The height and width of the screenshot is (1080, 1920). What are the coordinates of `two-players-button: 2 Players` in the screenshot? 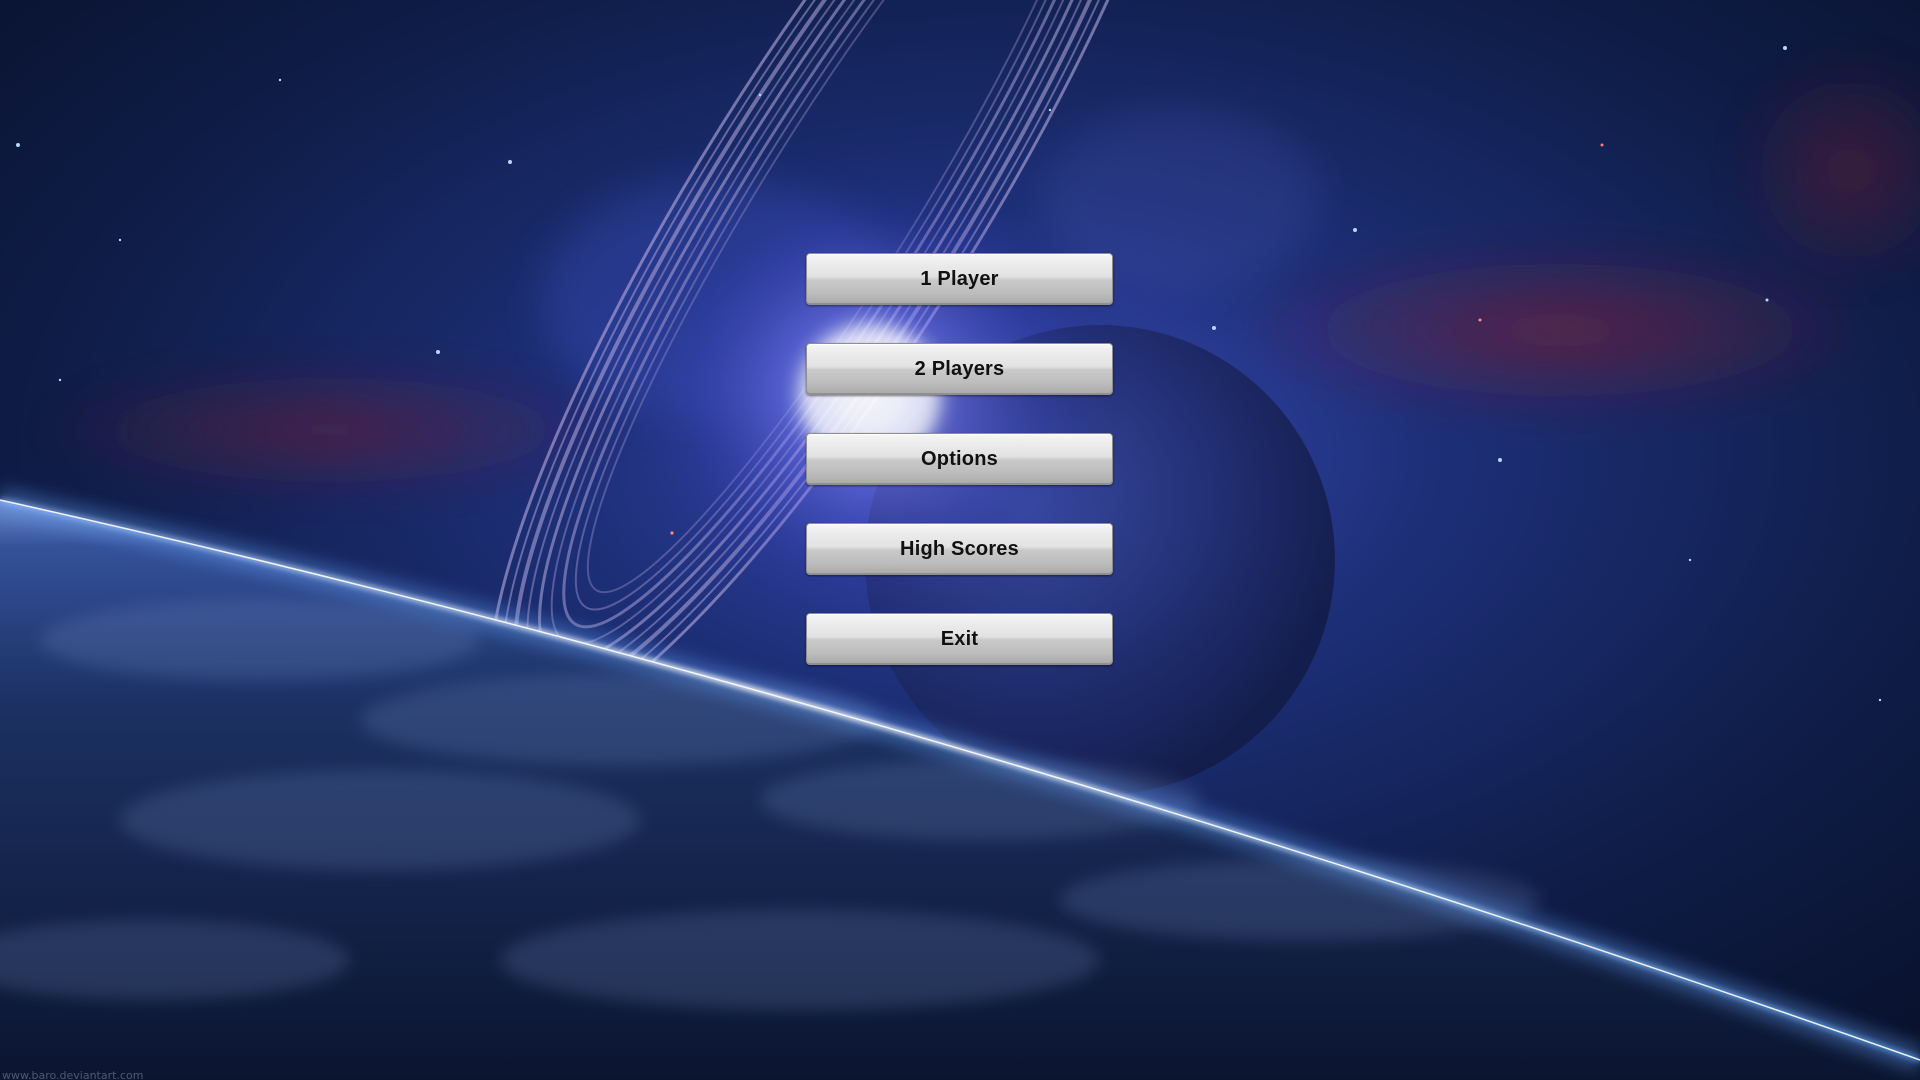 It's located at (959, 369).